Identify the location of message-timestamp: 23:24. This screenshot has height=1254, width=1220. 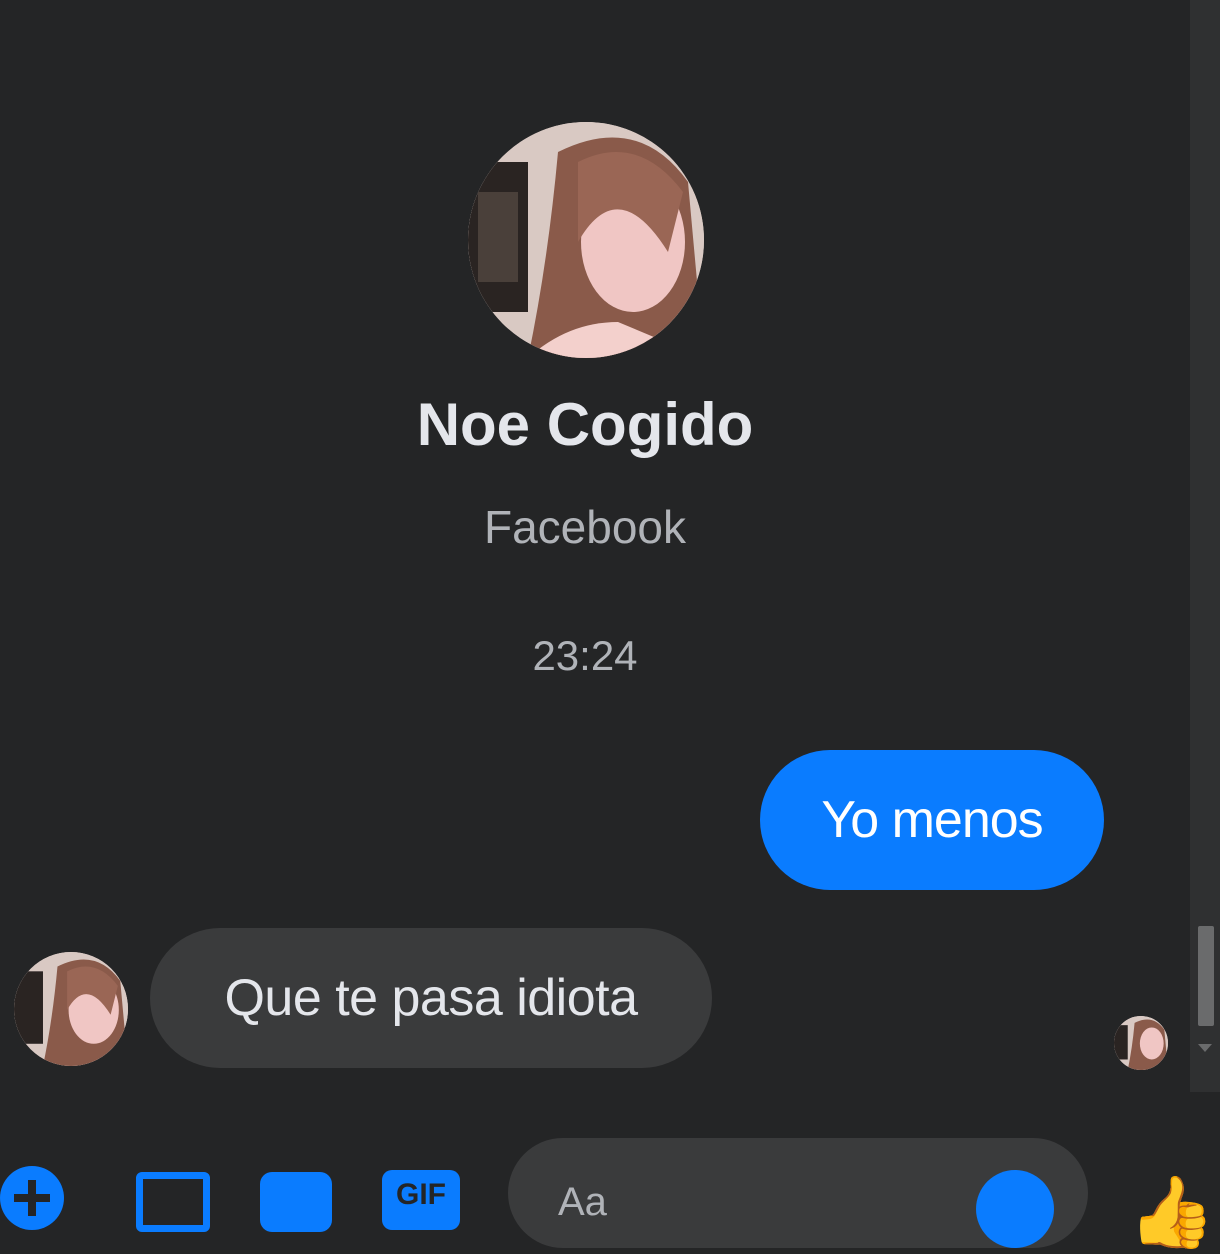
(585, 655).